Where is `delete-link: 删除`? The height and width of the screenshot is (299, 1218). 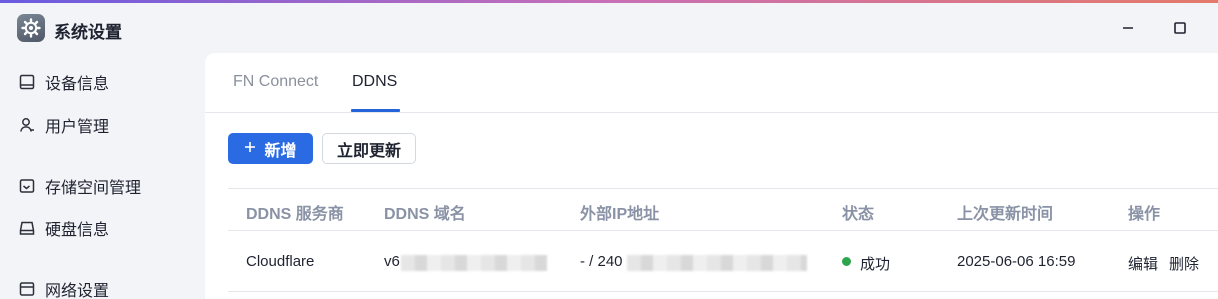 delete-link: 删除 is located at coordinates (1184, 263).